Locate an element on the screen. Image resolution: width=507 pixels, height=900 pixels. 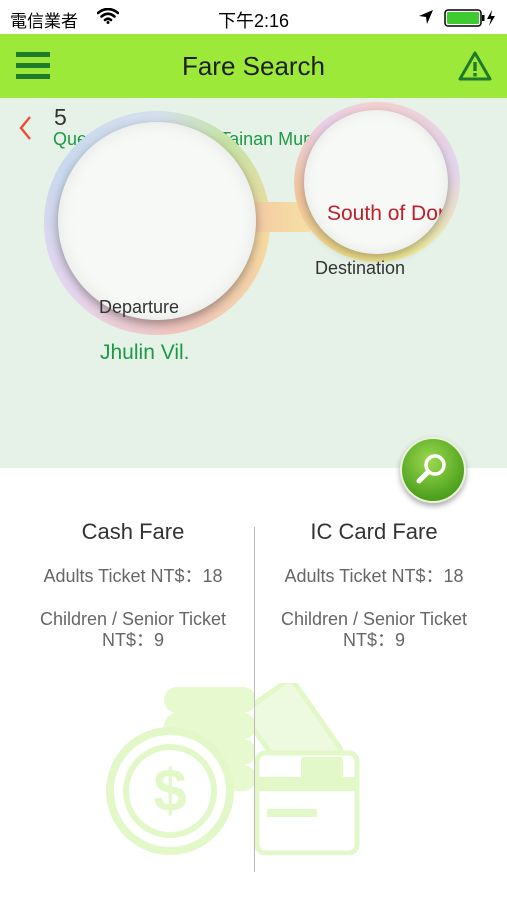
departure-label: Departure is located at coordinates (139, 307).